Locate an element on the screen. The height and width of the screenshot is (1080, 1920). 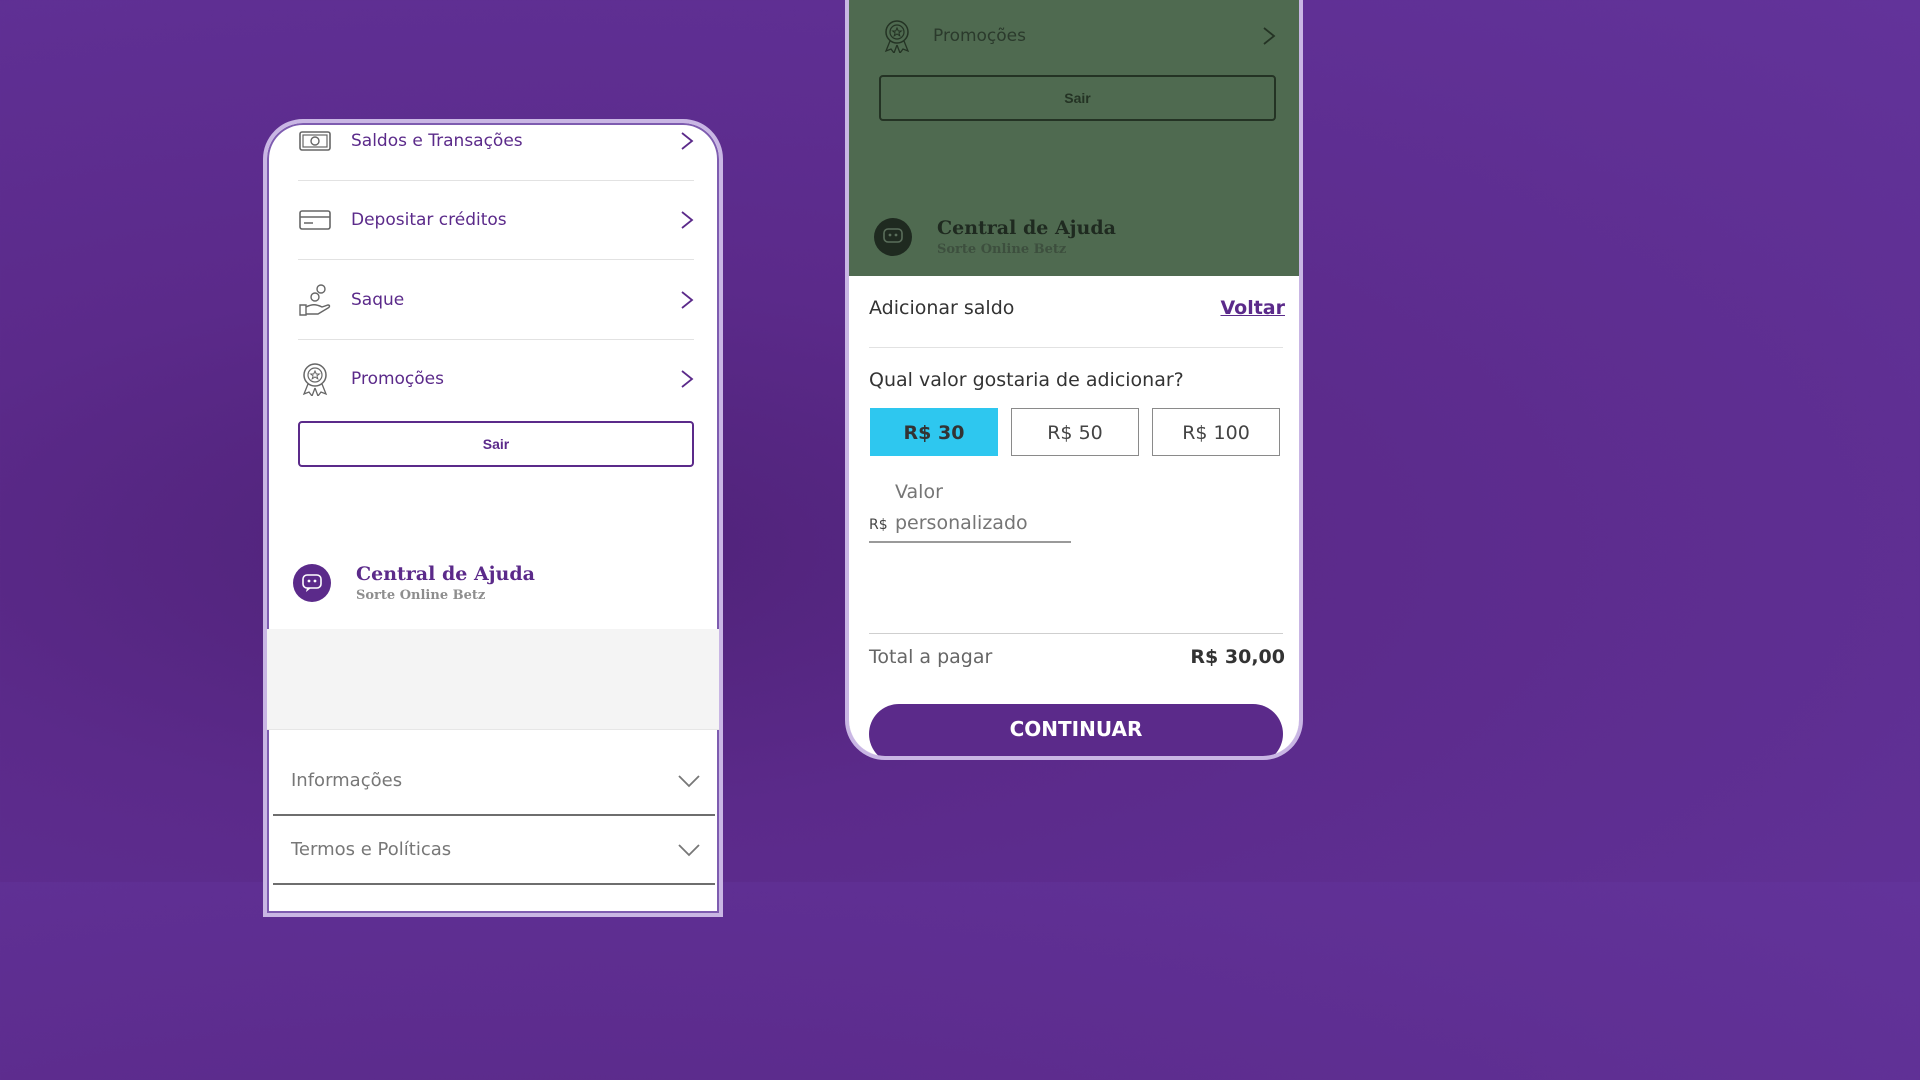
accordion-termos: Termos e Políticas is located at coordinates (494, 850).